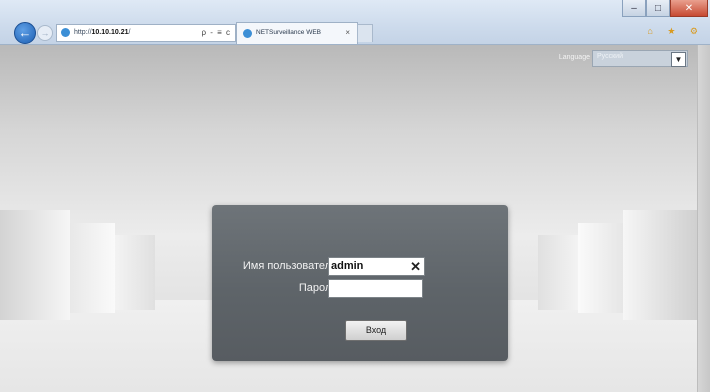  What do you see at coordinates (375, 288) in the screenshot?
I see `password-field` at bounding box center [375, 288].